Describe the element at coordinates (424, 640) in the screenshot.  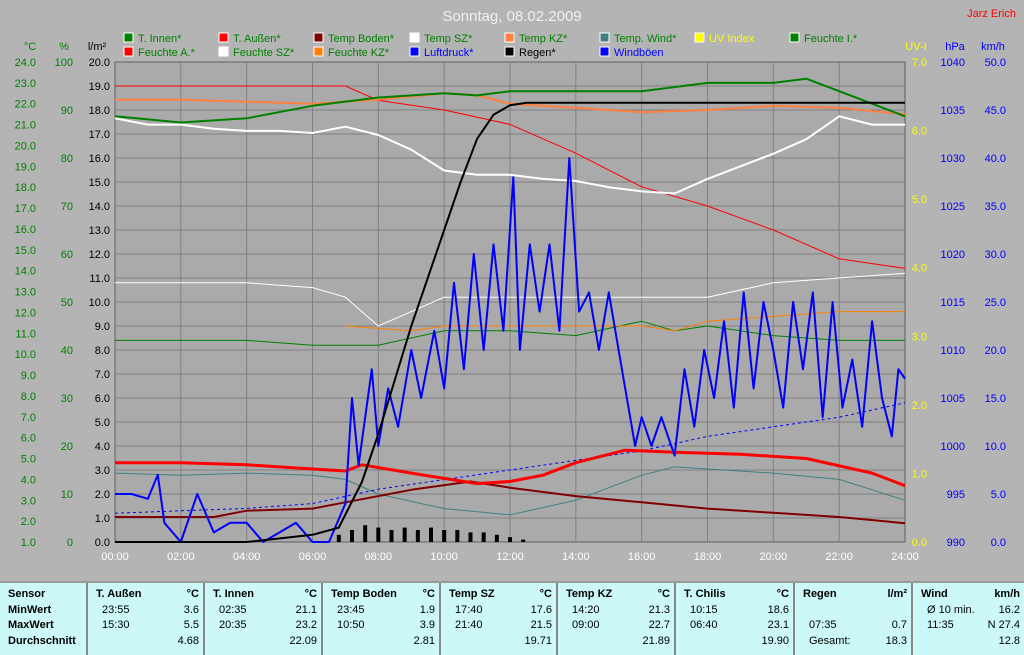
I see `cell-value: 2.81` at that location.